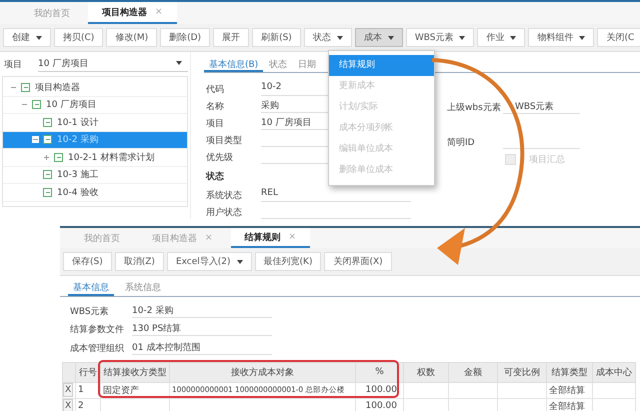 Image resolution: width=640 pixels, height=411 pixels. What do you see at coordinates (328, 37) in the screenshot?
I see `toolbar-button: 状态` at bounding box center [328, 37].